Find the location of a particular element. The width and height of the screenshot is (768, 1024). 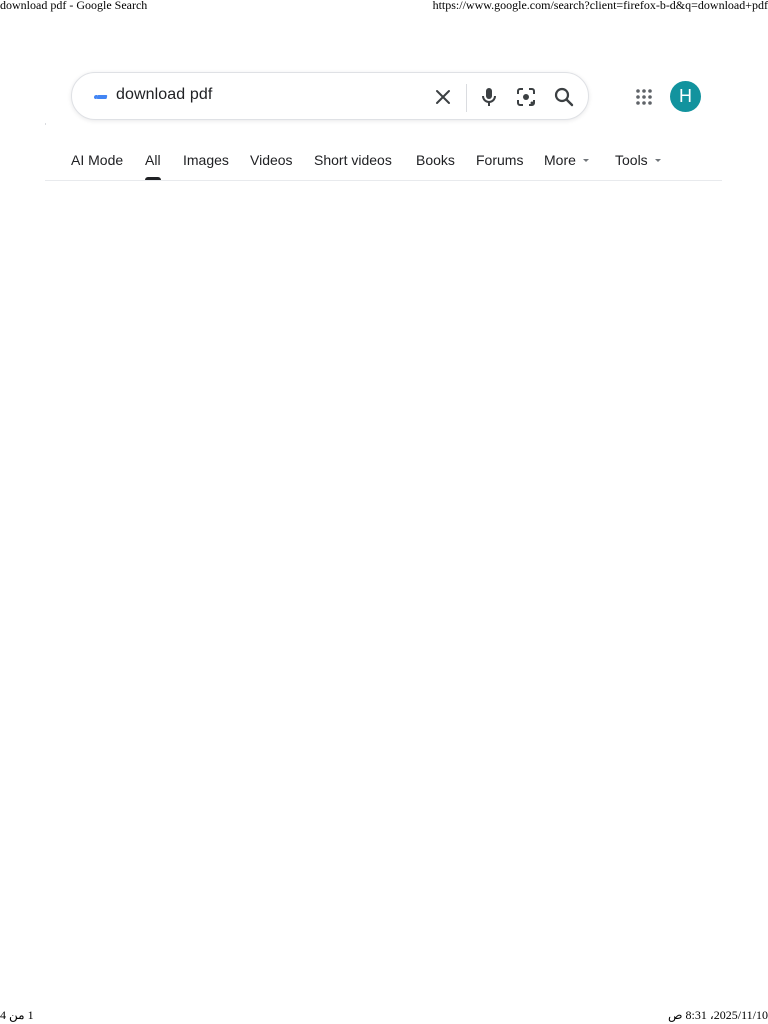

account-avatar: H is located at coordinates (685, 96).